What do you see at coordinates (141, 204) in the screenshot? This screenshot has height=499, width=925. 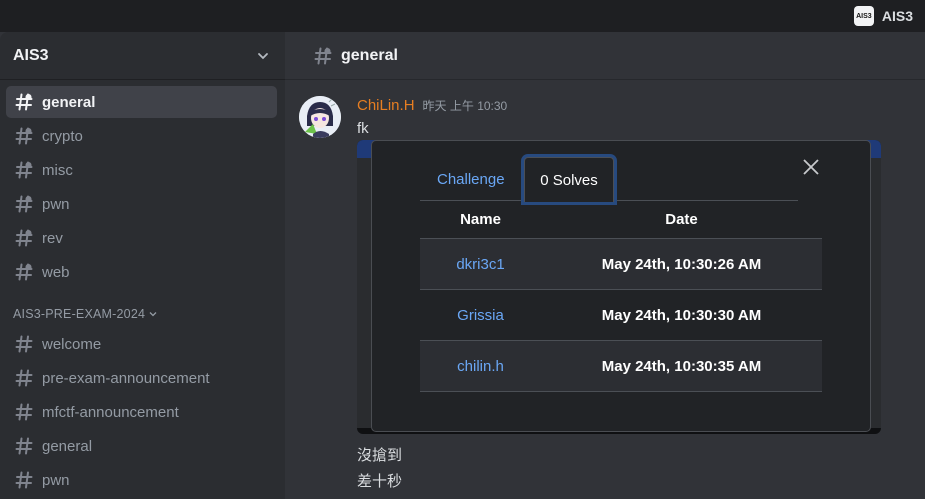 I see `channel-item-pwn: pwn` at bounding box center [141, 204].